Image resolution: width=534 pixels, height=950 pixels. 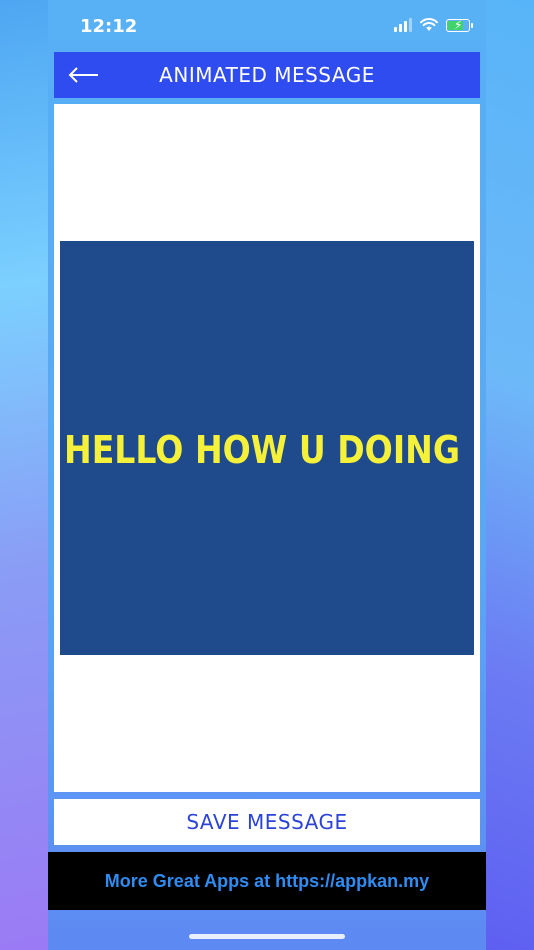 I want to click on app-header: ANIMATED MESSAGE, so click(x=267, y=75).